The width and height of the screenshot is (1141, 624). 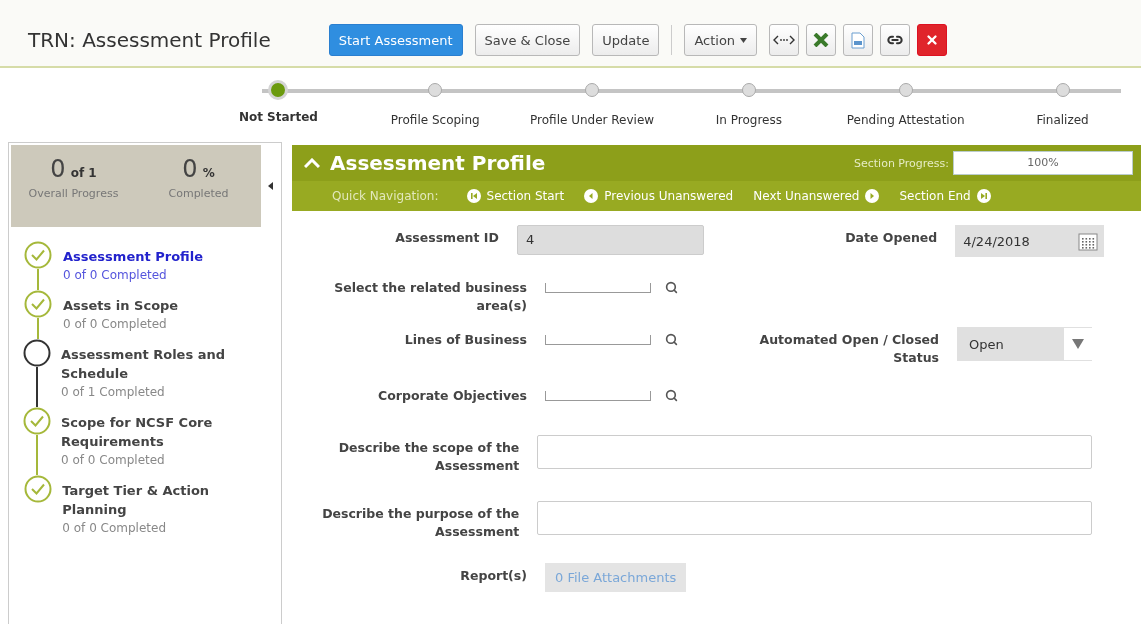 I want to click on field-label: Date Opened, so click(x=891, y=238).